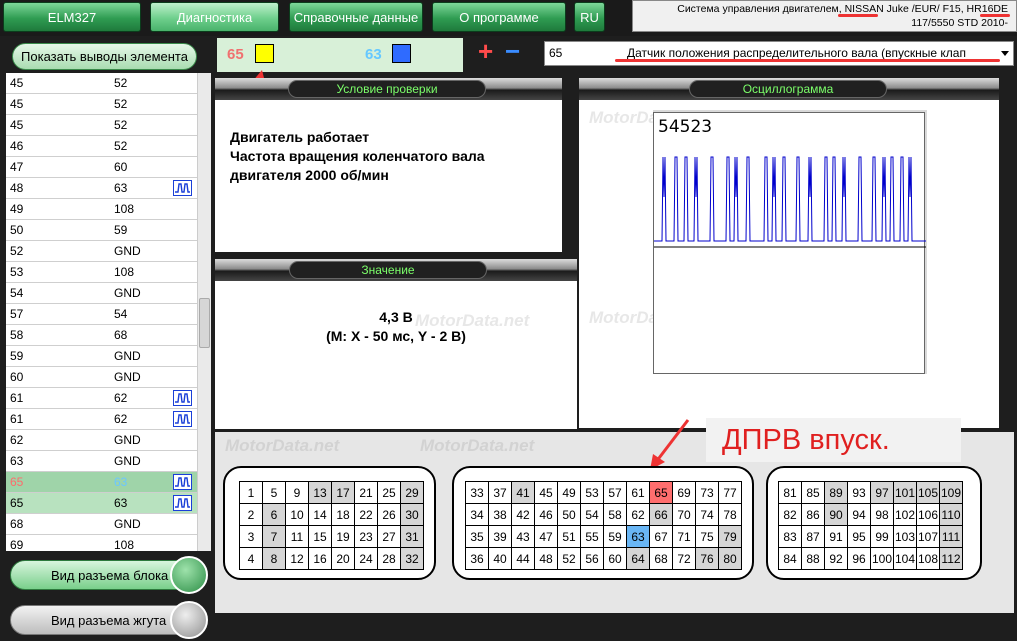  What do you see at coordinates (684, 558) in the screenshot?
I see `connector-pin: 72` at bounding box center [684, 558].